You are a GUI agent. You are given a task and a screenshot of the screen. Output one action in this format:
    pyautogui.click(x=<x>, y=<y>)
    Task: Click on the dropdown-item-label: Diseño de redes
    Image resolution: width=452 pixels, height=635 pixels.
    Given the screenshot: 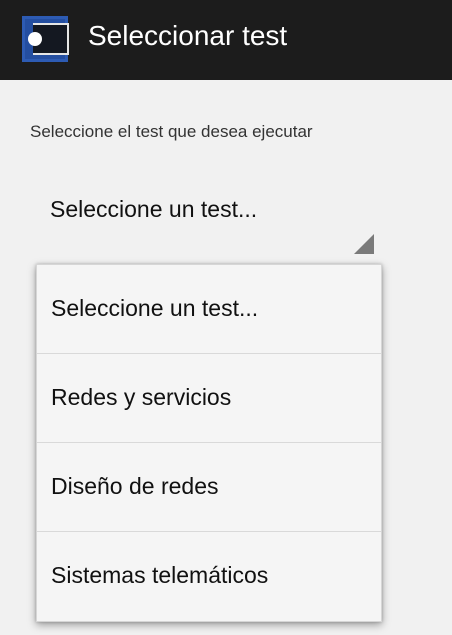 What is the action you would take?
    pyautogui.click(x=135, y=486)
    